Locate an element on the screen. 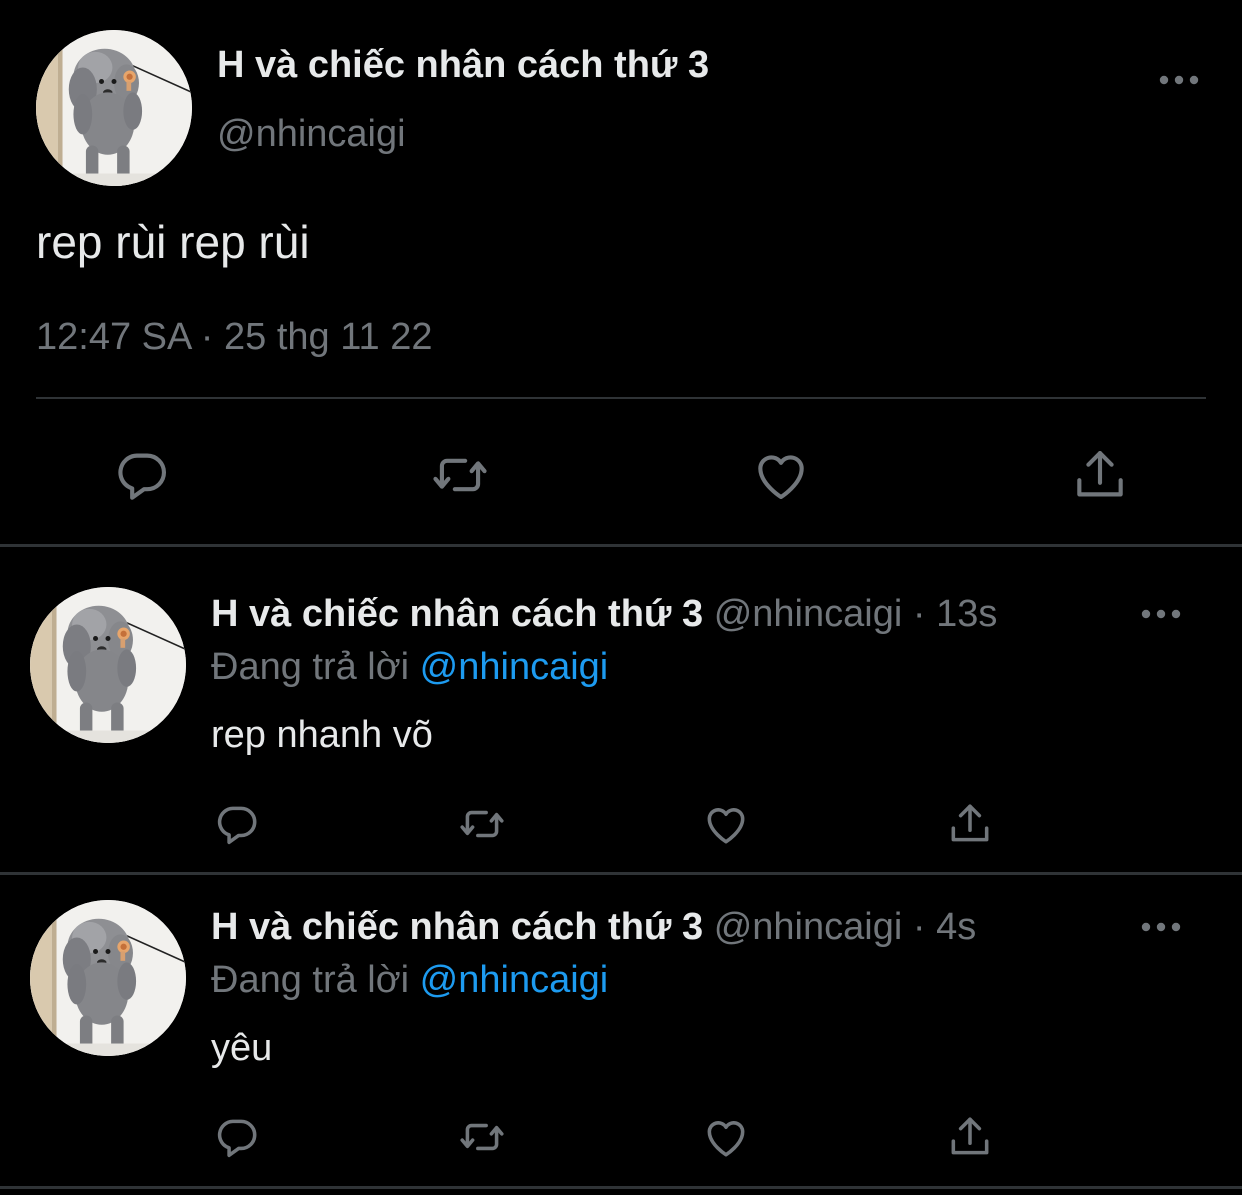 The width and height of the screenshot is (1242, 1195). tweet-text: rep nhanh võ is located at coordinates (322, 735).